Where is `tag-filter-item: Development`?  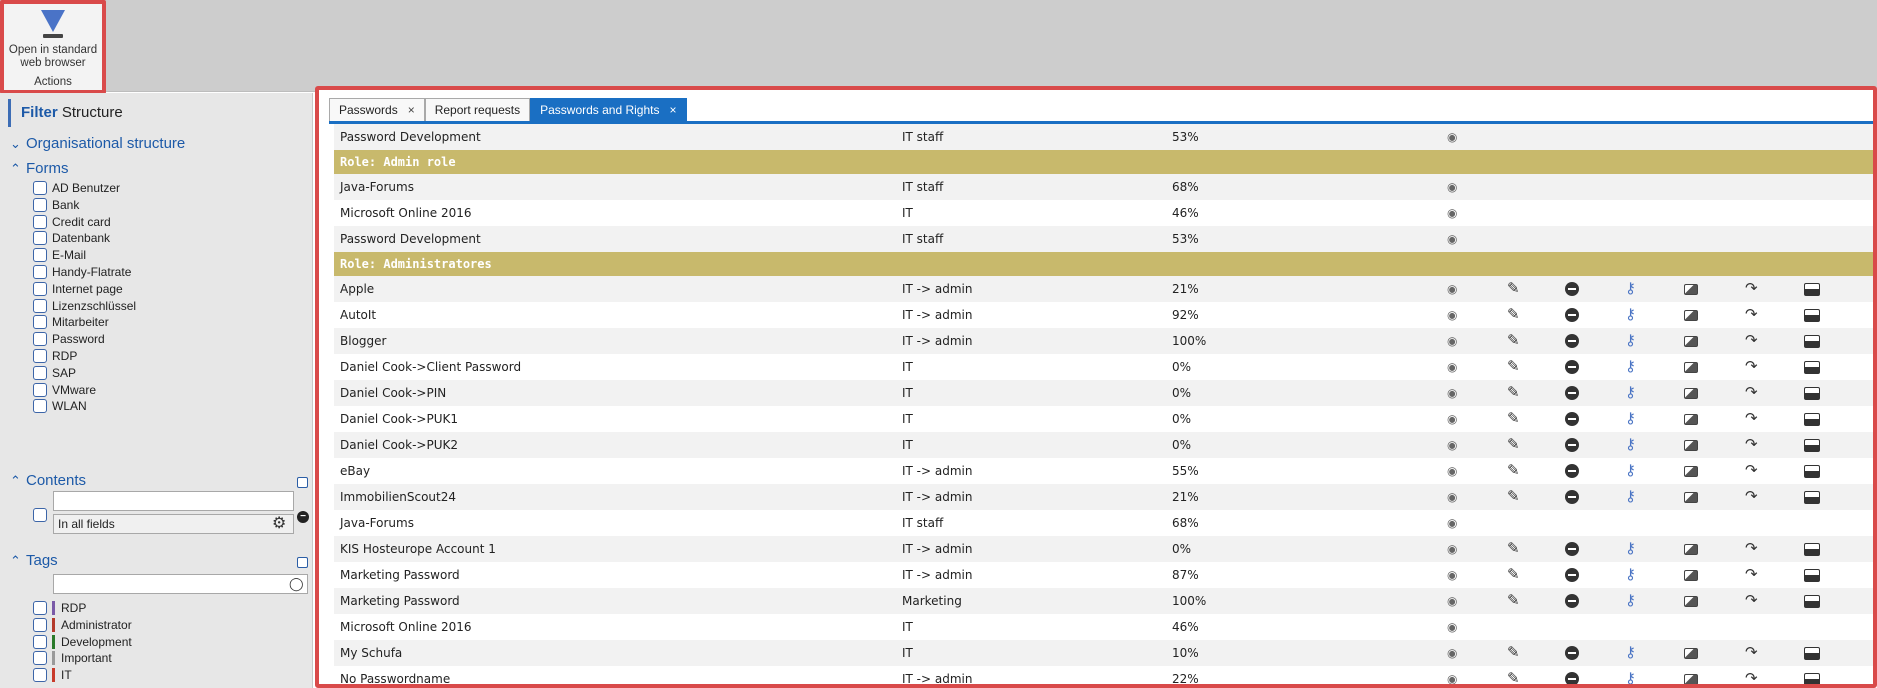 tag-filter-item: Development is located at coordinates (82, 642).